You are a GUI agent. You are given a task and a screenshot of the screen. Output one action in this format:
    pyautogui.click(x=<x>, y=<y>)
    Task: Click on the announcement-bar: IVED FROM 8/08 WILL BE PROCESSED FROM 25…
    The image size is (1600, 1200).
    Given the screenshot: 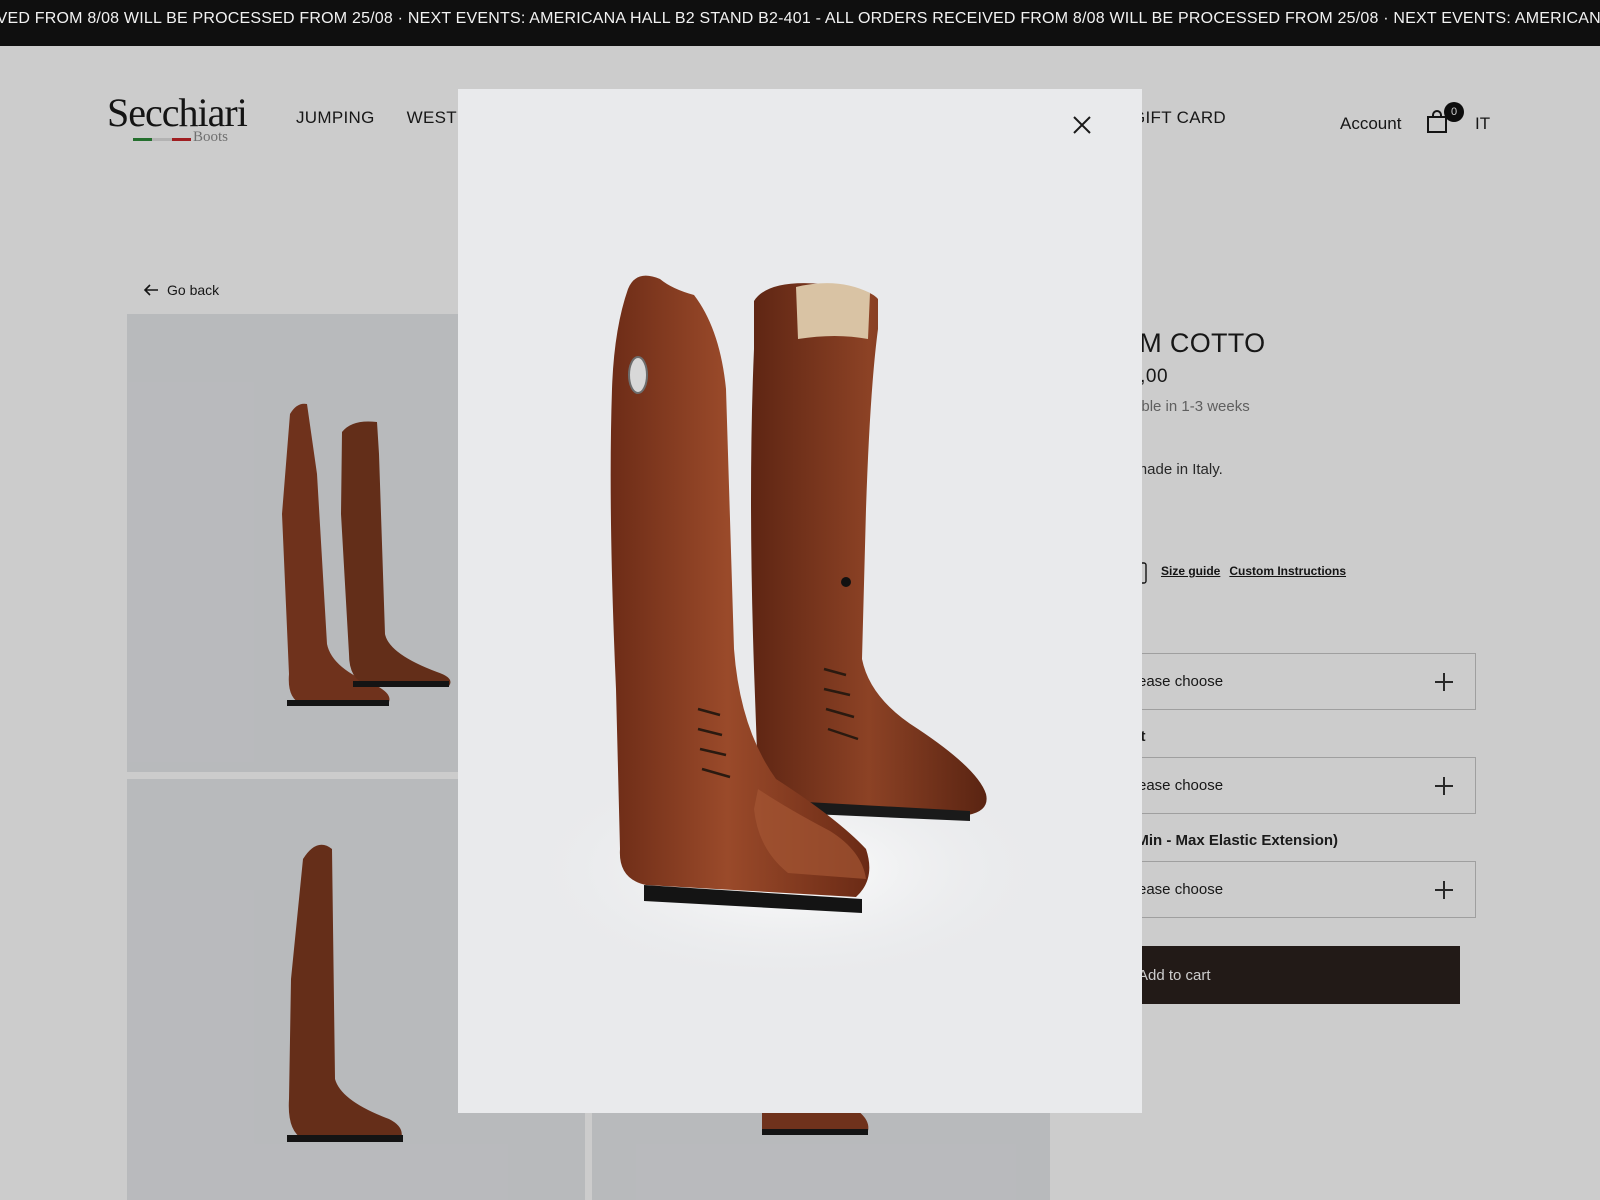 What is the action you would take?
    pyautogui.click(x=800, y=23)
    